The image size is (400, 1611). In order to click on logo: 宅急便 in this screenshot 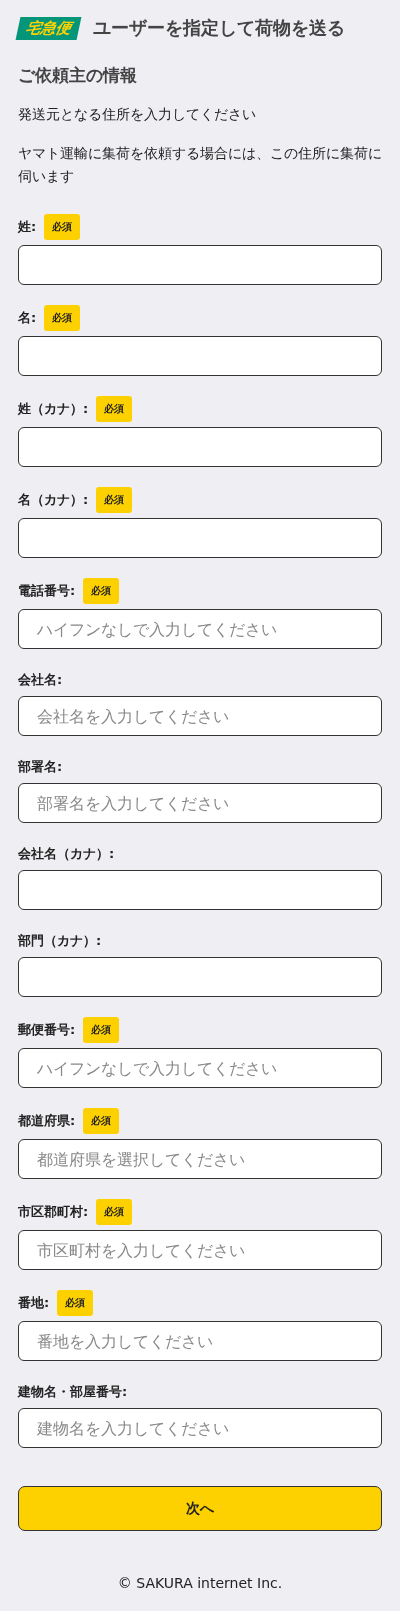, I will do `click(48, 28)`.